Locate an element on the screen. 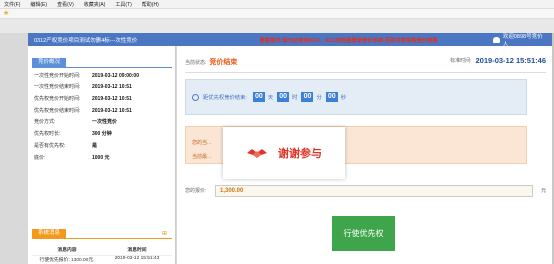  standard-time: 2019-03-12 15:51:46 is located at coordinates (510, 60).